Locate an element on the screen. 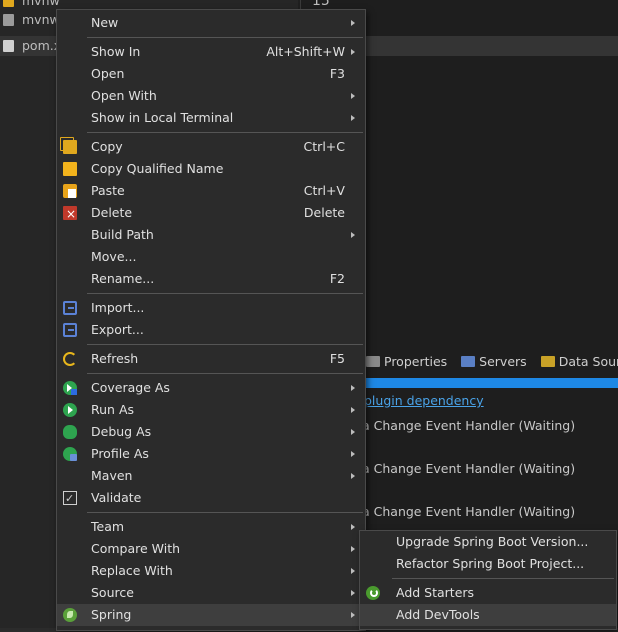  menu-item-debug-as: Debug As is located at coordinates (211, 432).